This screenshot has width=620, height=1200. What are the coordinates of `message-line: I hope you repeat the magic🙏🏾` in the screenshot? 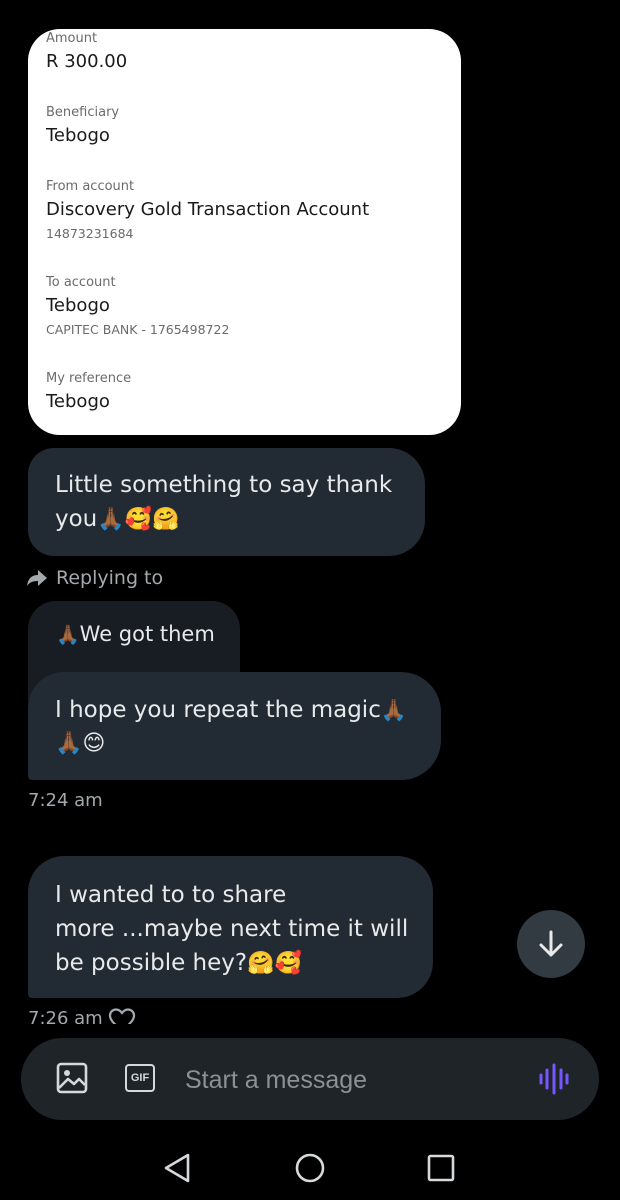 It's located at (242, 710).